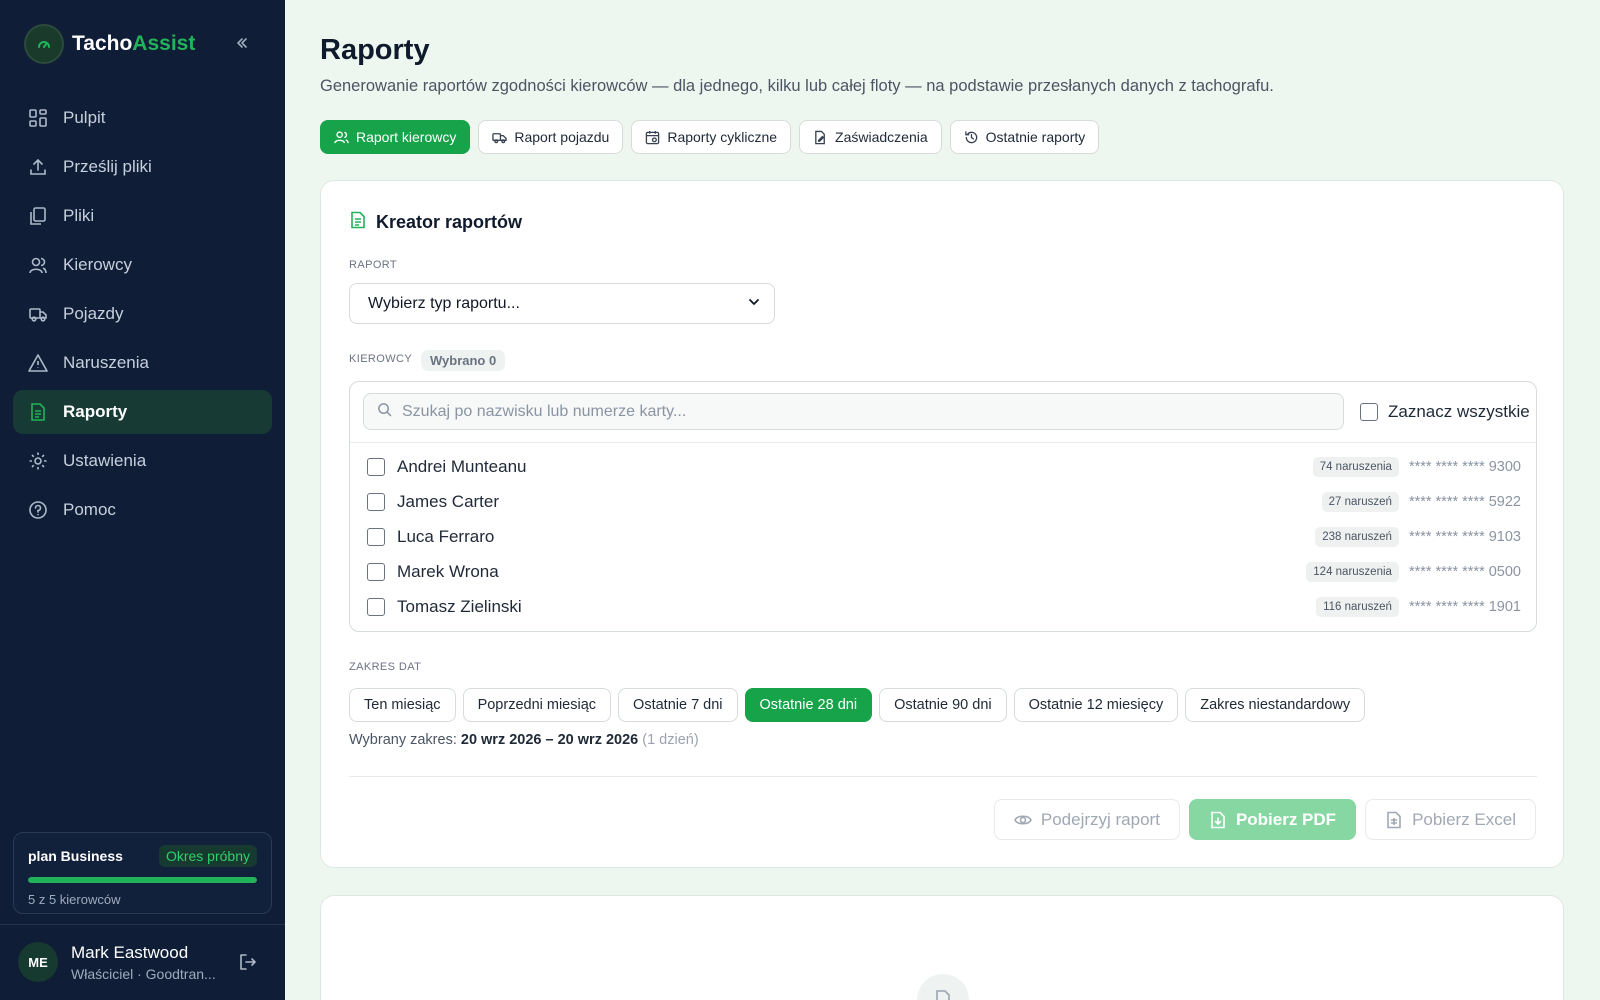 The height and width of the screenshot is (1000, 1600). Describe the element at coordinates (551, 137) in the screenshot. I see `tab-vehicle-report: Raport pojazdu` at that location.